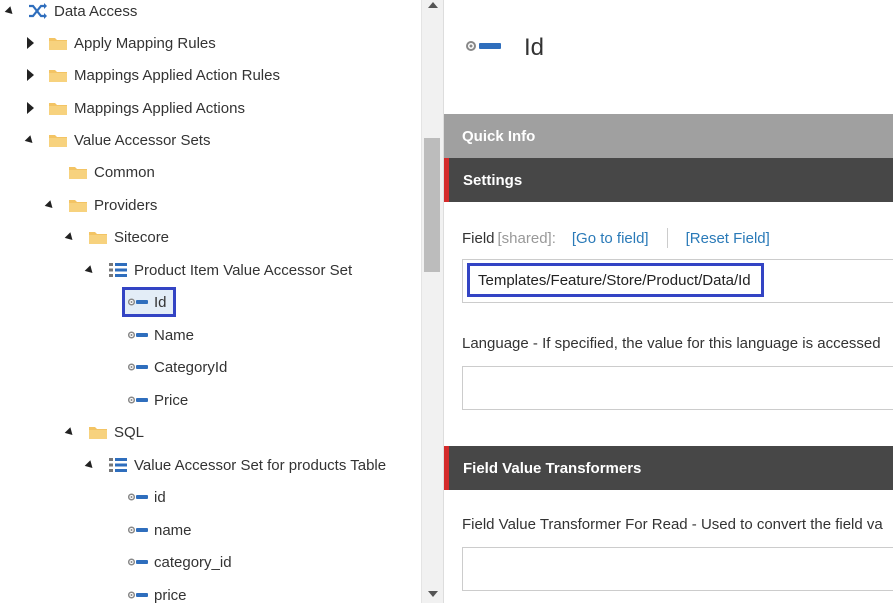 This screenshot has width=893, height=603. I want to click on tree-node: Mappings Applied Action Rules, so click(152, 75).